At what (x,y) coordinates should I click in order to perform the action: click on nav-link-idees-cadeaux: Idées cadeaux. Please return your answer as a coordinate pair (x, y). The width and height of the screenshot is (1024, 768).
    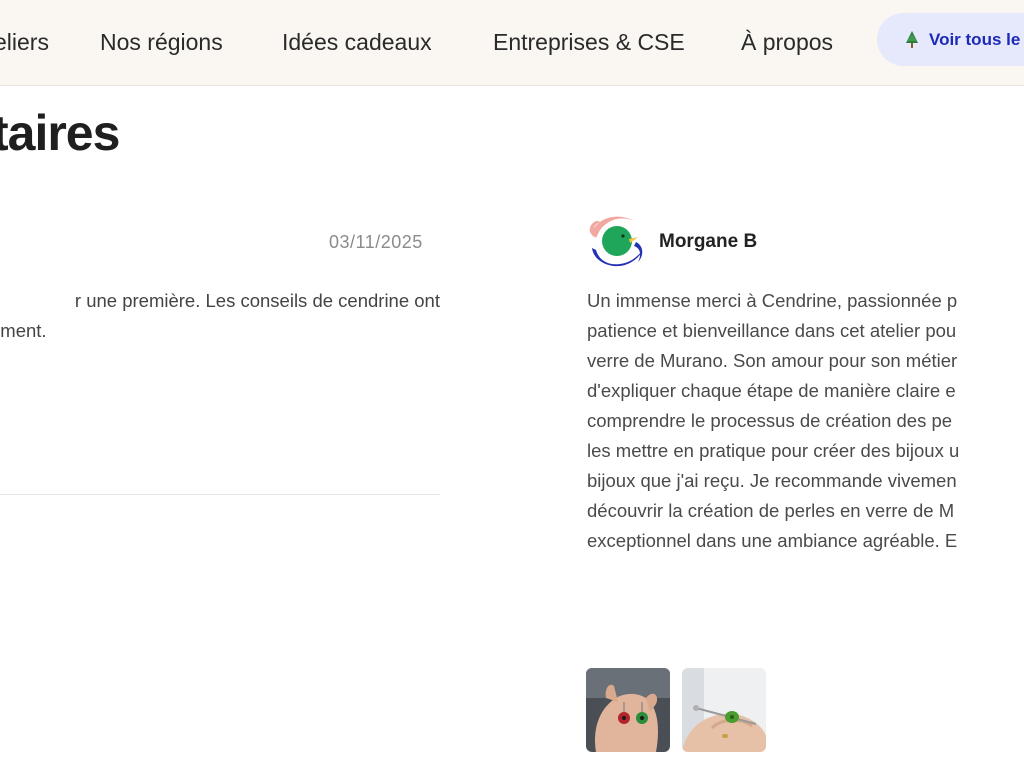
    Looking at the image, I should click on (357, 42).